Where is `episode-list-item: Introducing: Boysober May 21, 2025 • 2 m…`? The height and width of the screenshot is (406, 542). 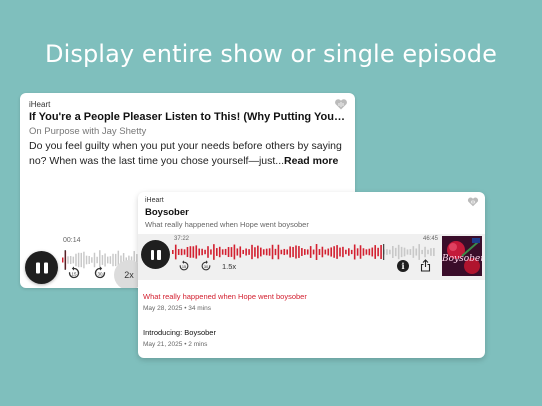
episode-list-item: Introducing: Boysober May 21, 2025 • 2 m… is located at coordinates (308, 338).